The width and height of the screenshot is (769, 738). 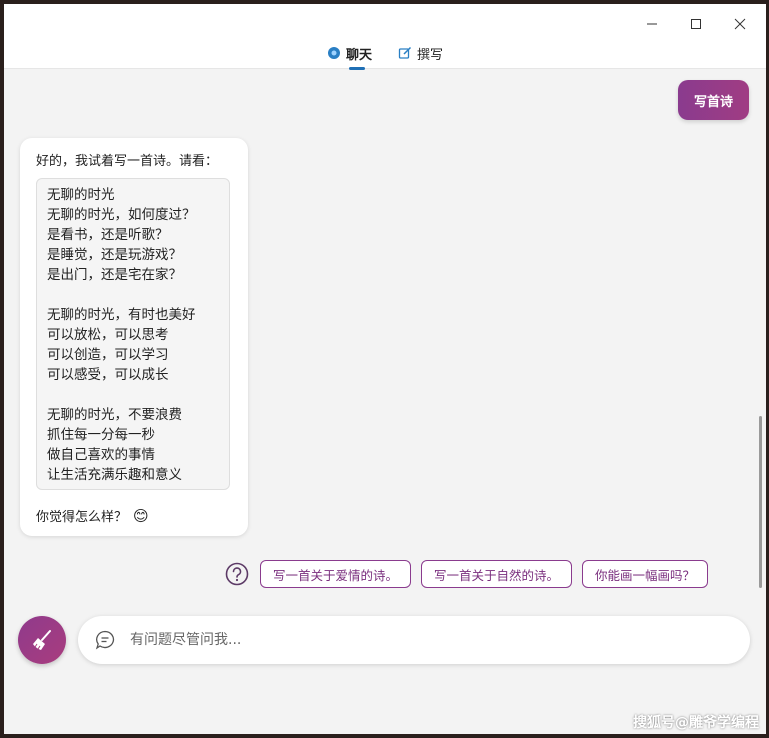 I want to click on chat-icon, so click(x=333, y=53).